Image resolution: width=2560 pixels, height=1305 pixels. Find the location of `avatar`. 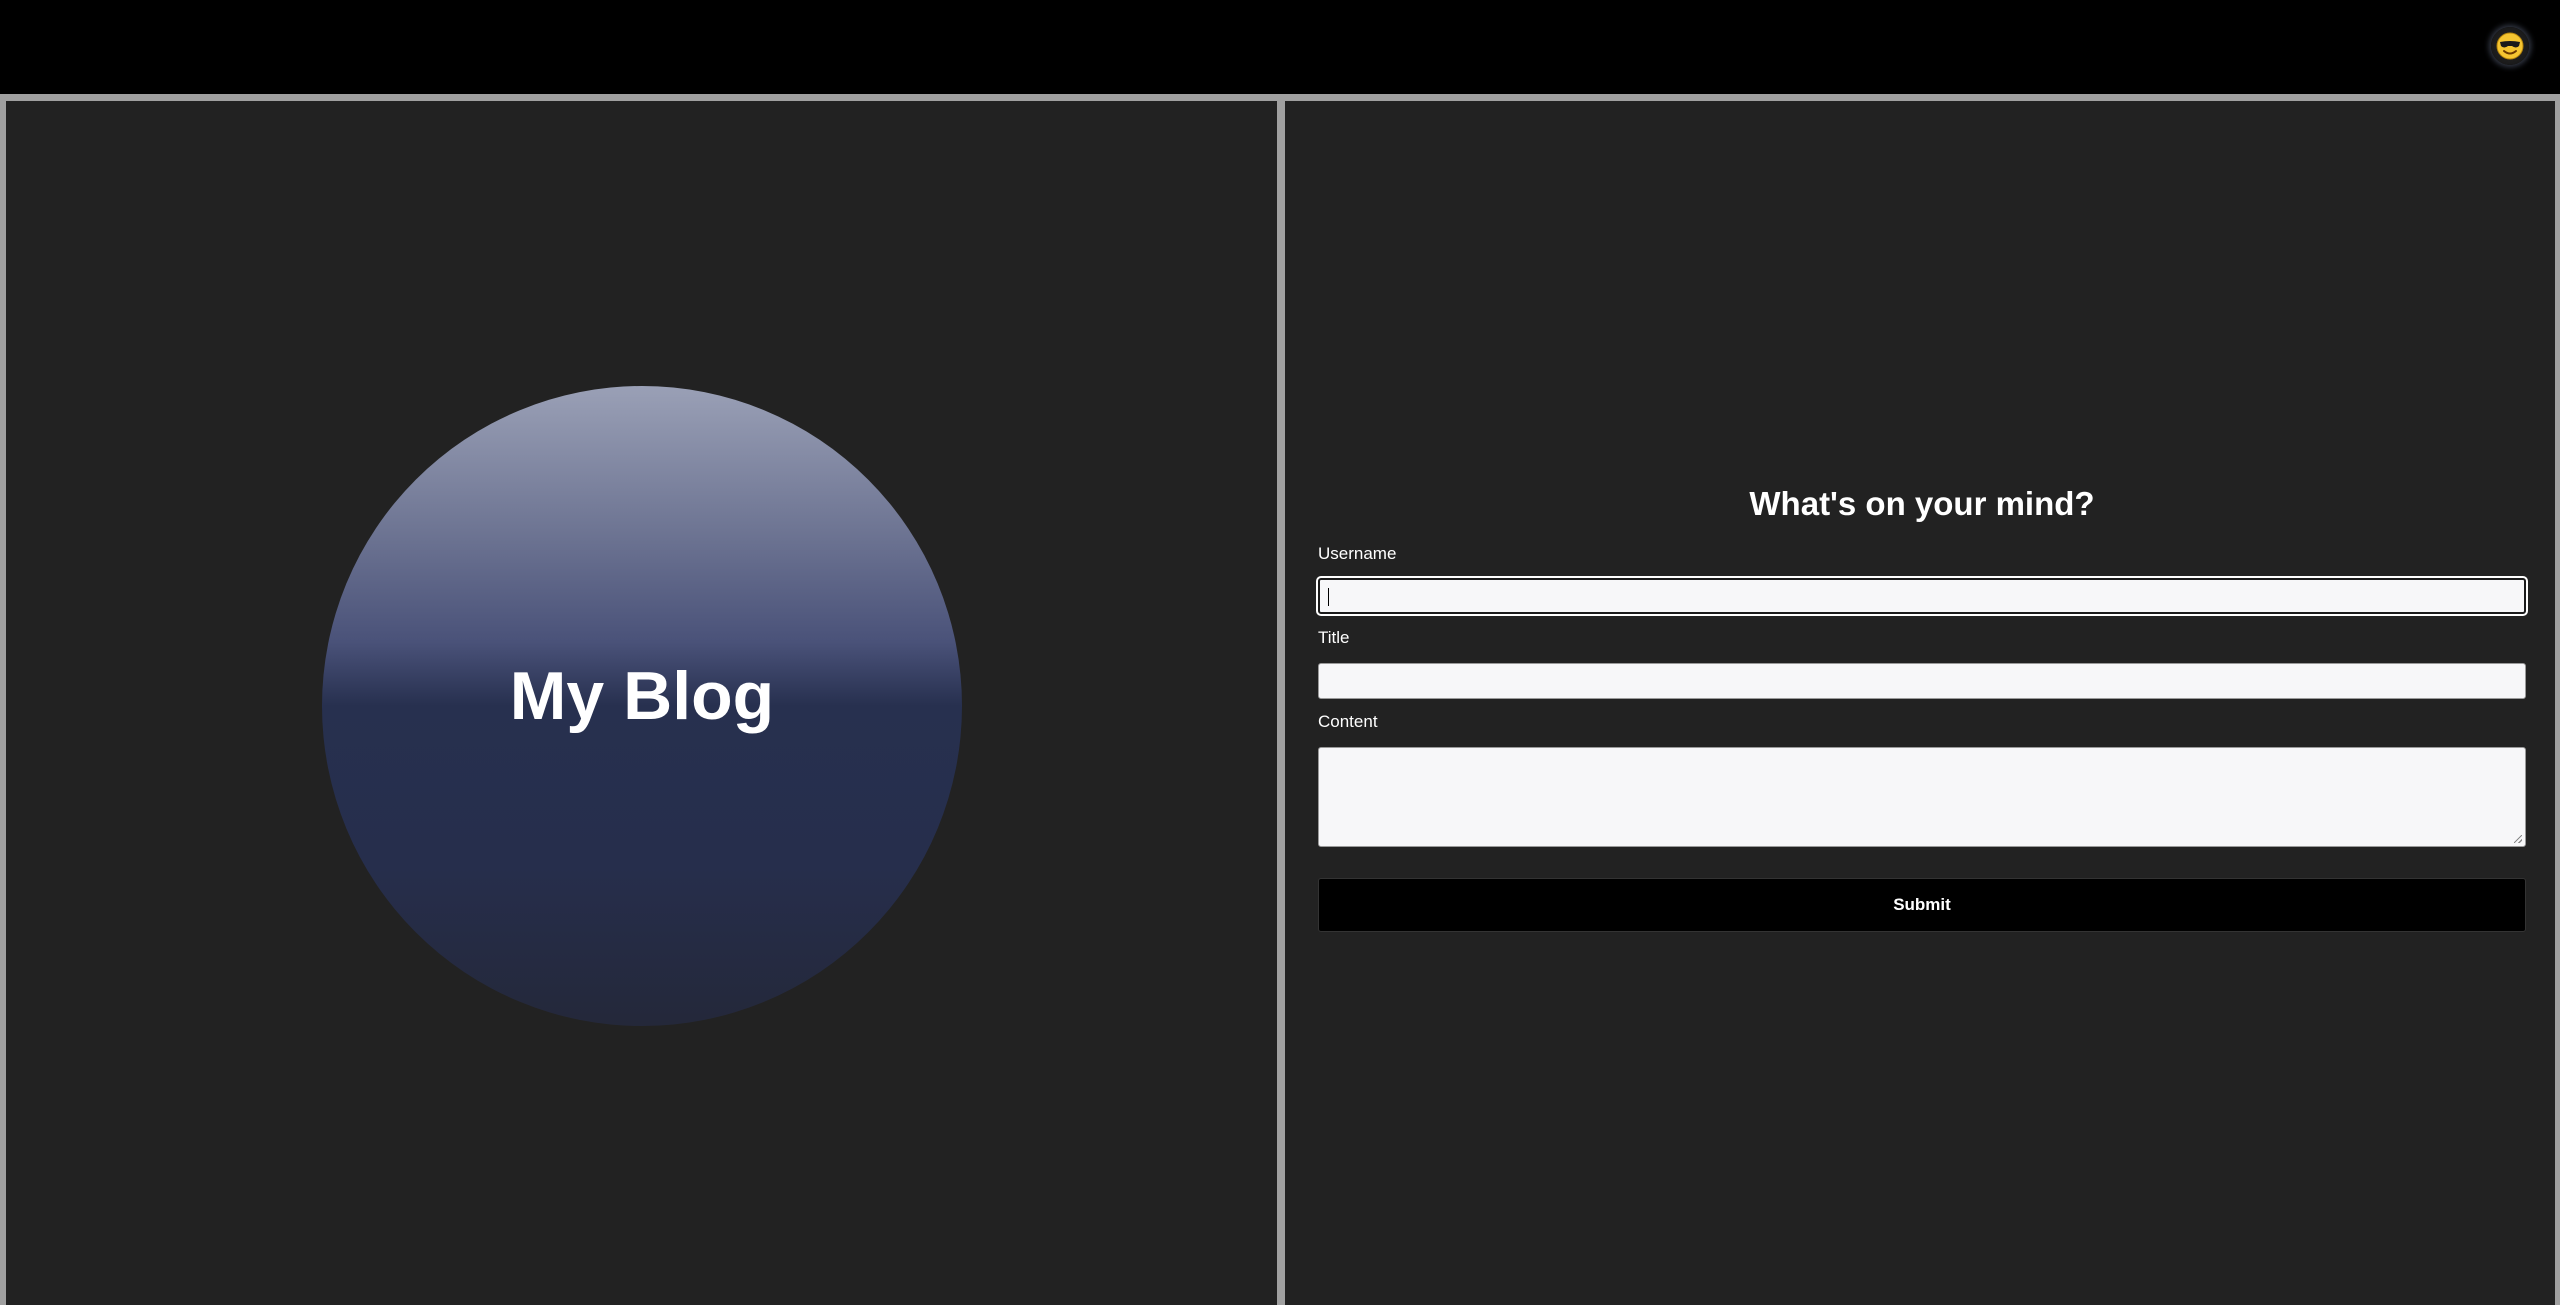

avatar is located at coordinates (2510, 46).